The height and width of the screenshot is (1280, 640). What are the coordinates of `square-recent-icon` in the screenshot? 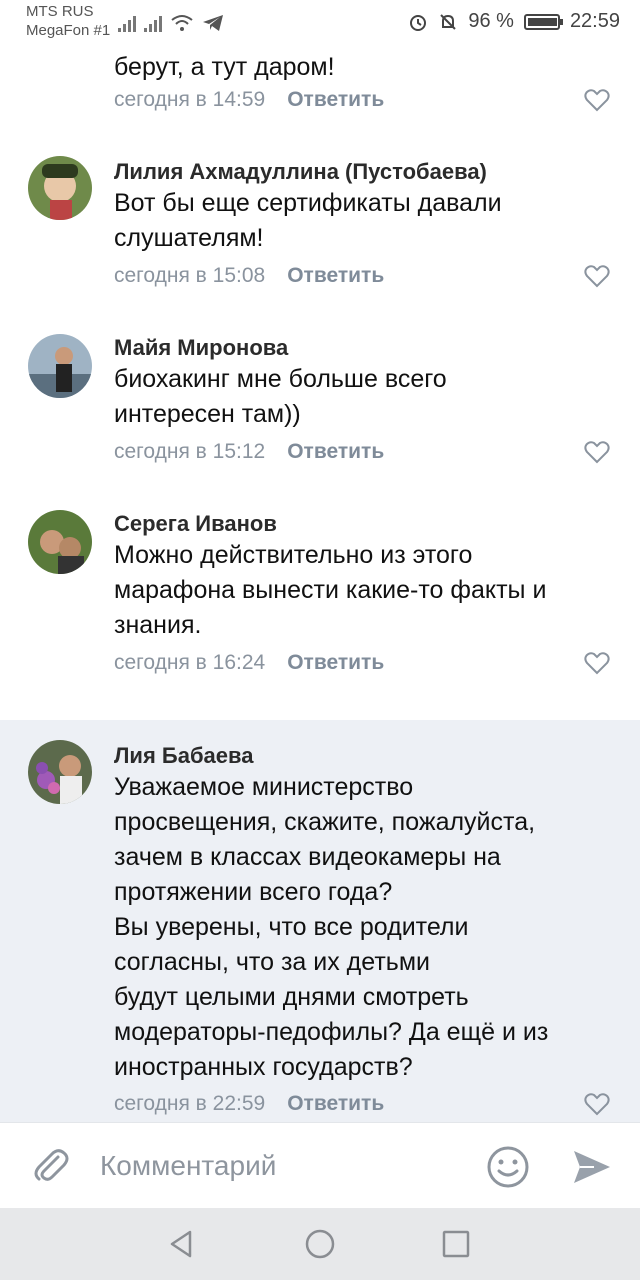 It's located at (456, 1244).